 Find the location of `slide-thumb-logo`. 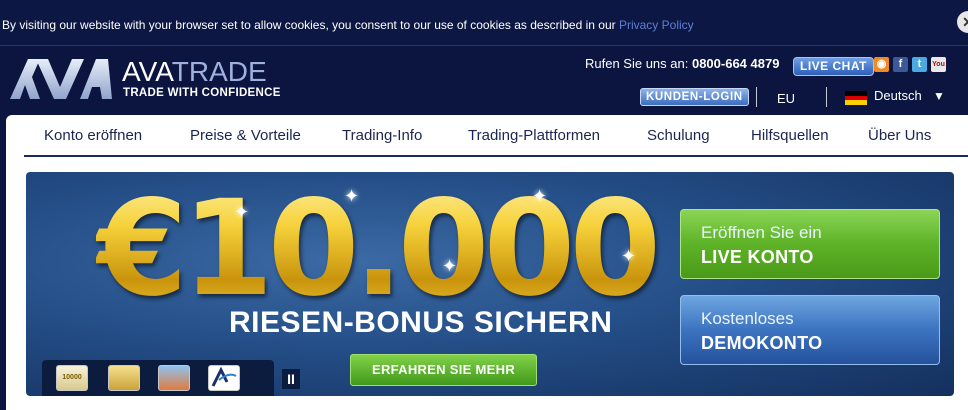

slide-thumb-logo is located at coordinates (224, 378).